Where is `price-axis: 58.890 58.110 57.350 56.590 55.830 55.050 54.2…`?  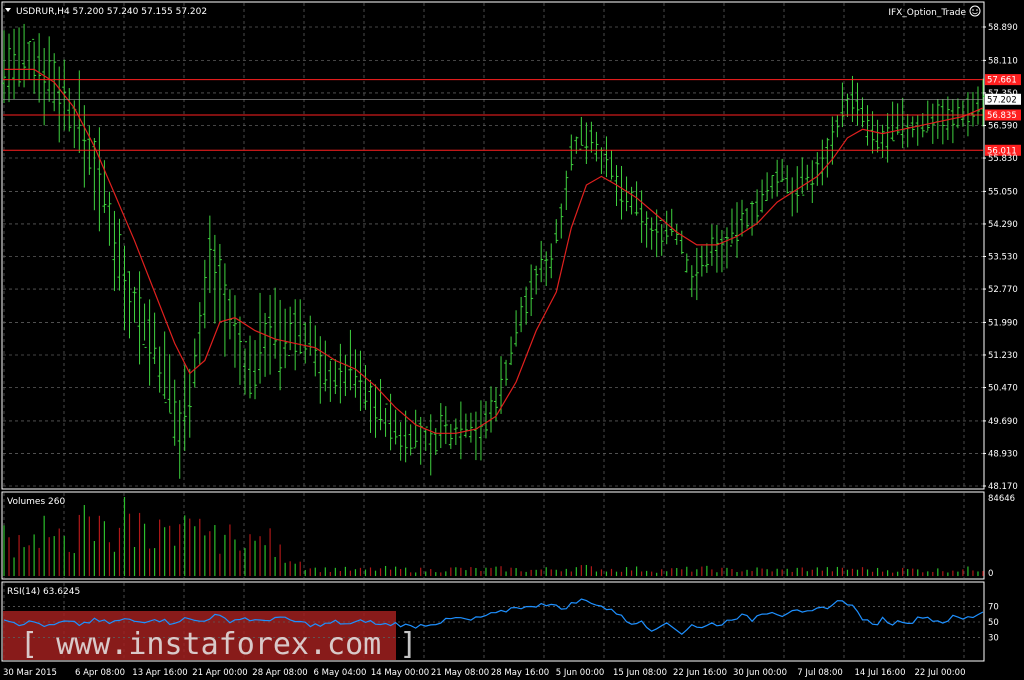 price-axis: 58.890 58.110 57.350 56.590 55.830 55.050 54.2… is located at coordinates (1000, 257).